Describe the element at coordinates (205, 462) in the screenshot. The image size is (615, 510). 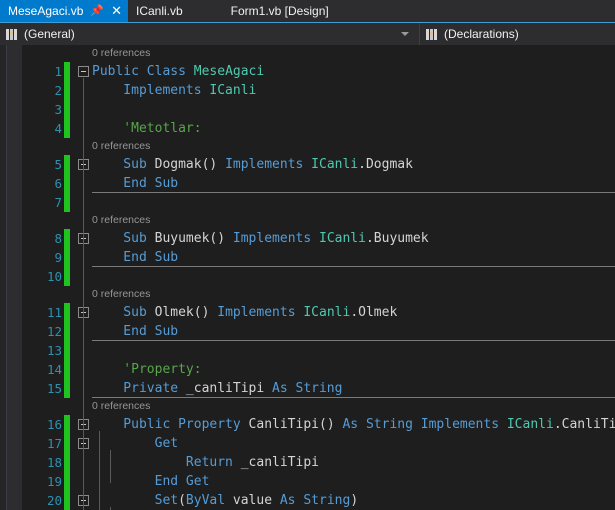
I see `code-text: Return _canliTipi` at that location.